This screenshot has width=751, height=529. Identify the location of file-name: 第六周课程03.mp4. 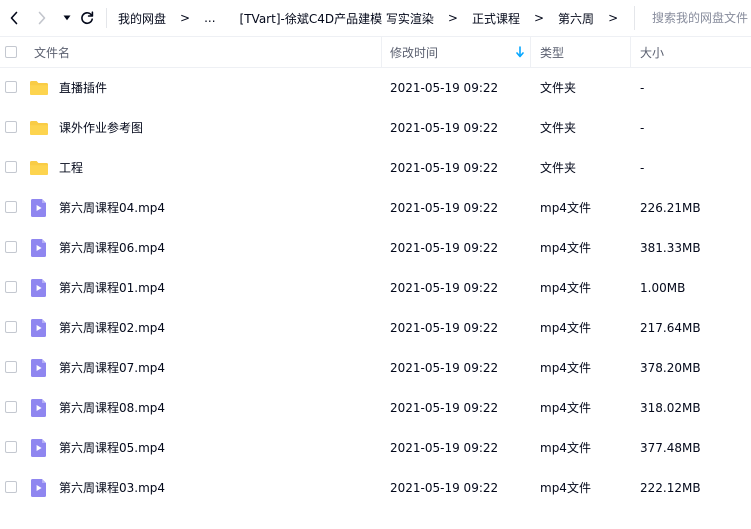
(112, 488).